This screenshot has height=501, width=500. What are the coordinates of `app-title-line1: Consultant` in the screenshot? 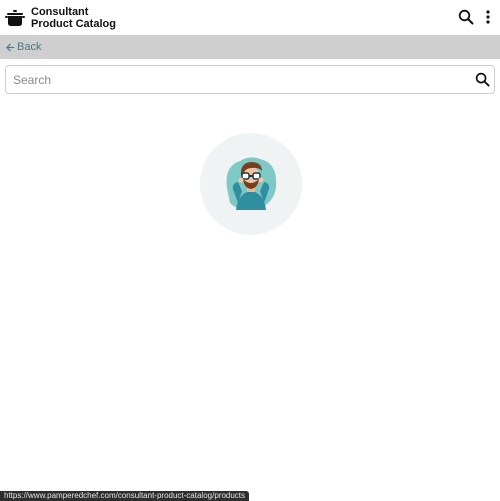 It's located at (60, 12).